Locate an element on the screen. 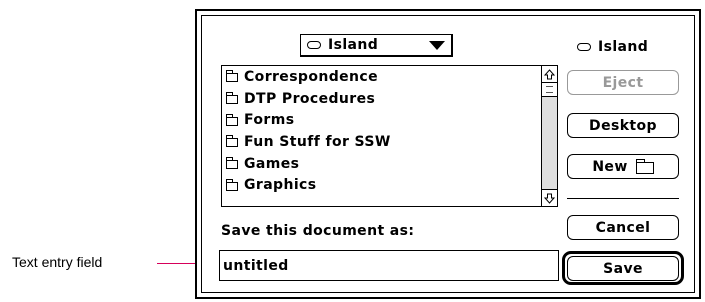 This screenshot has height=302, width=705. scroll-thumb is located at coordinates (549, 89).